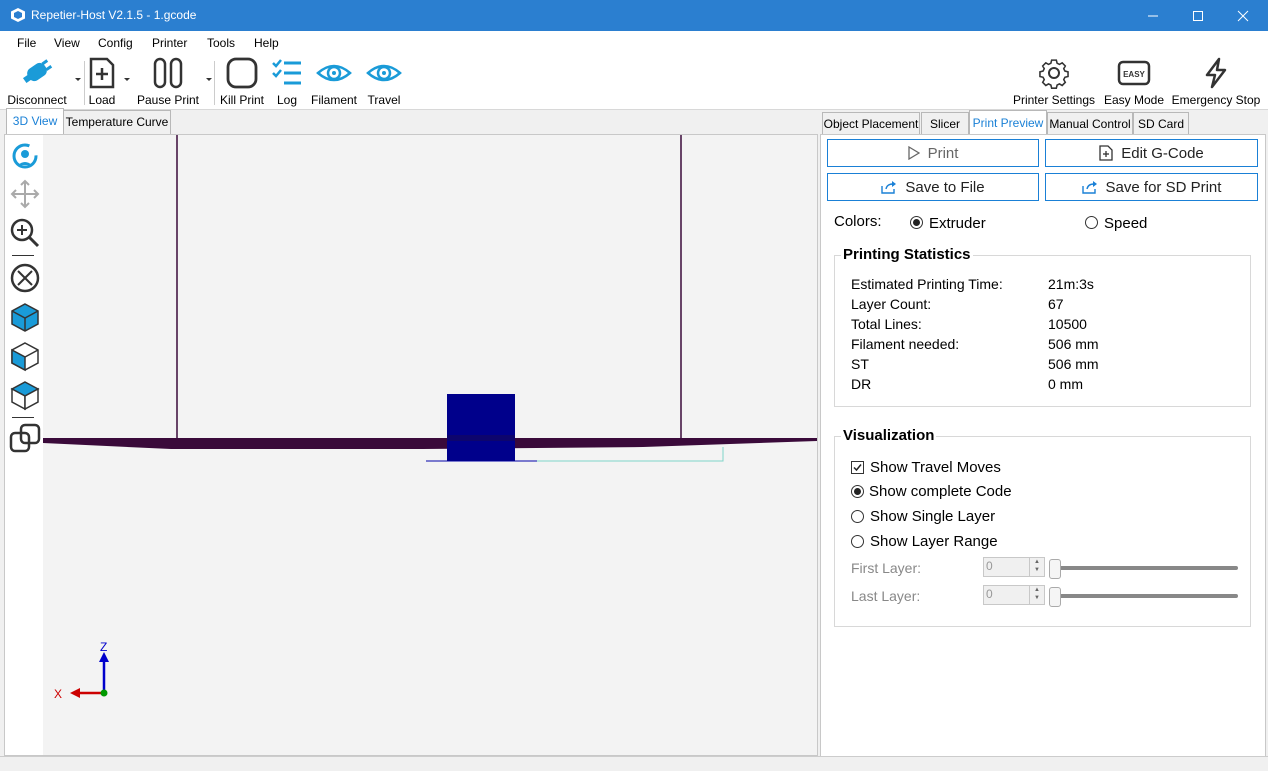  I want to click on speed-color-radio, so click(1091, 222).